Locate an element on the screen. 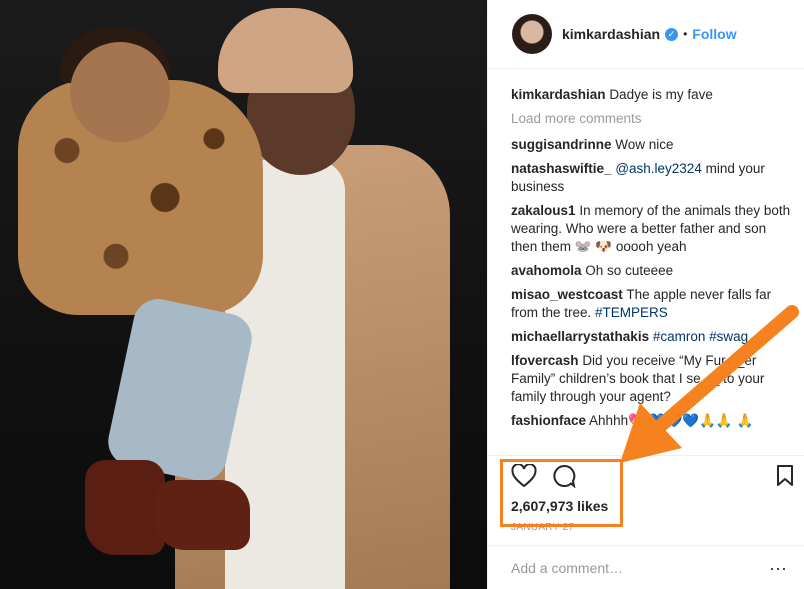 The width and height of the screenshot is (804, 589). follow-button: Follow is located at coordinates (714, 34).